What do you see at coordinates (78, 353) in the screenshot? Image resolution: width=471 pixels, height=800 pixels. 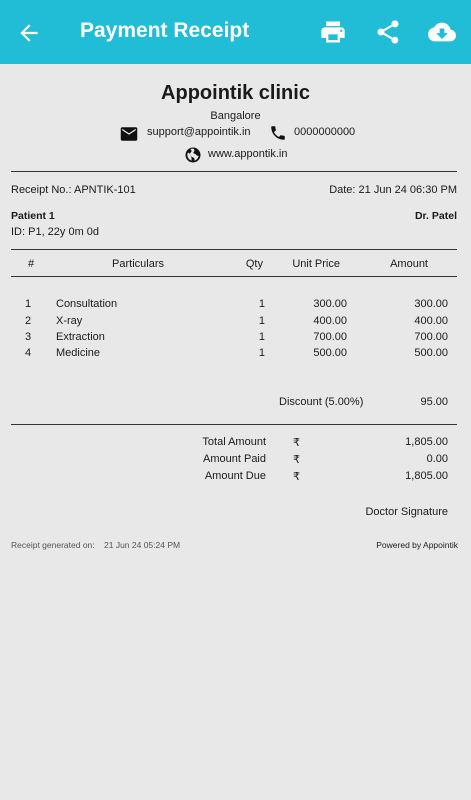 I see `row-particulars: Medicine` at bounding box center [78, 353].